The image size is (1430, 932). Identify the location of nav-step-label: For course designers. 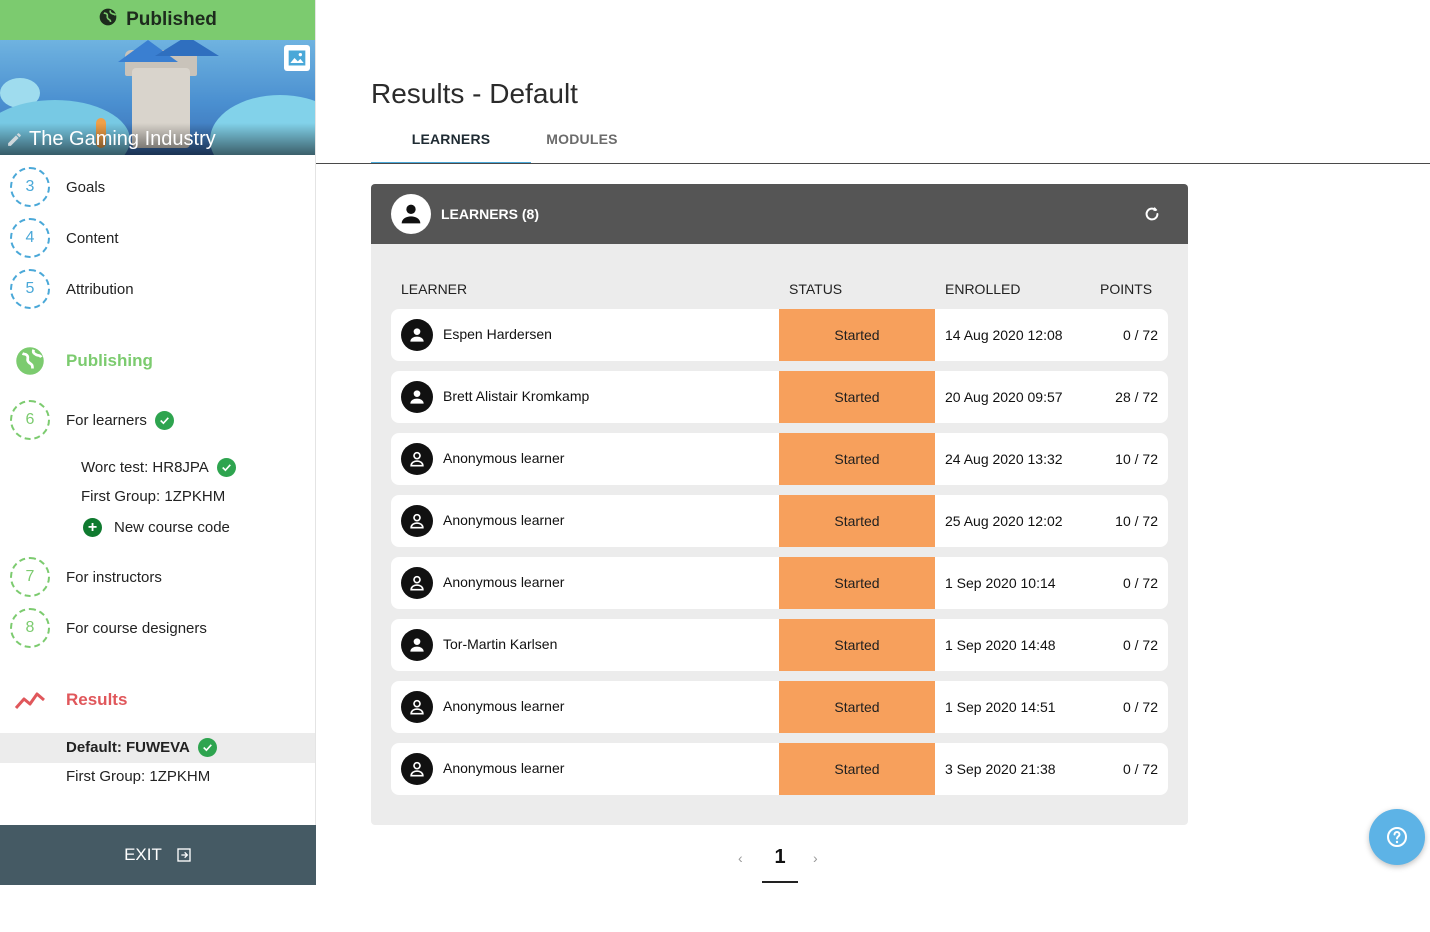
(136, 628).